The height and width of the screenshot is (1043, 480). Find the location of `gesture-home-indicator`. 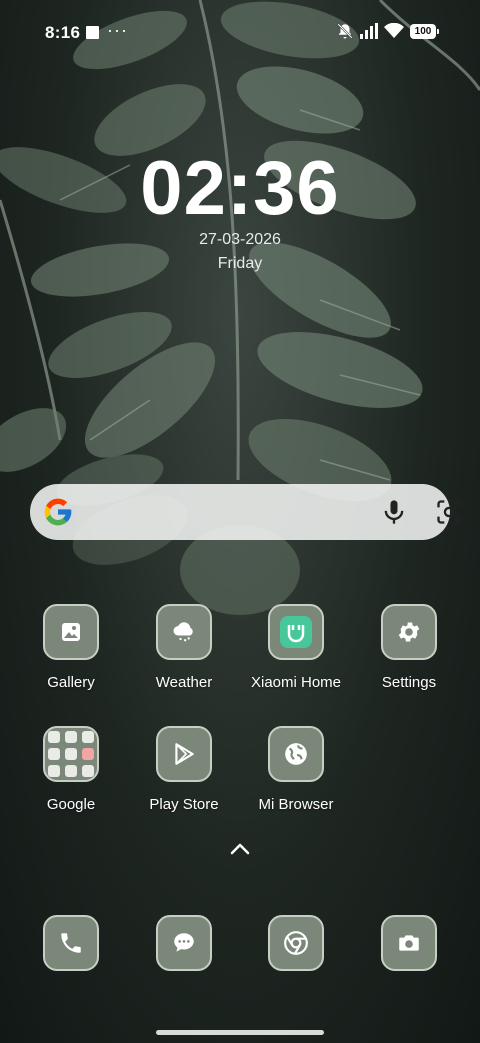

gesture-home-indicator is located at coordinates (240, 1032).